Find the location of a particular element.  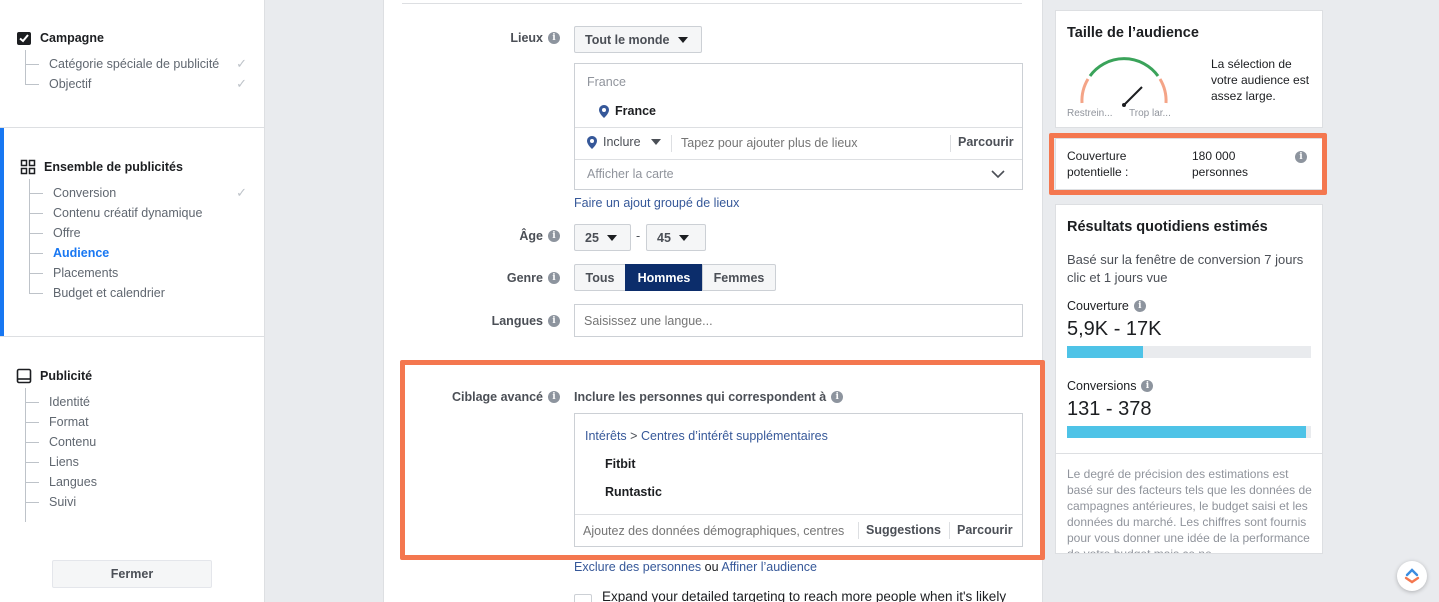

sidebar-item-placements: Placements is located at coordinates (147, 273).